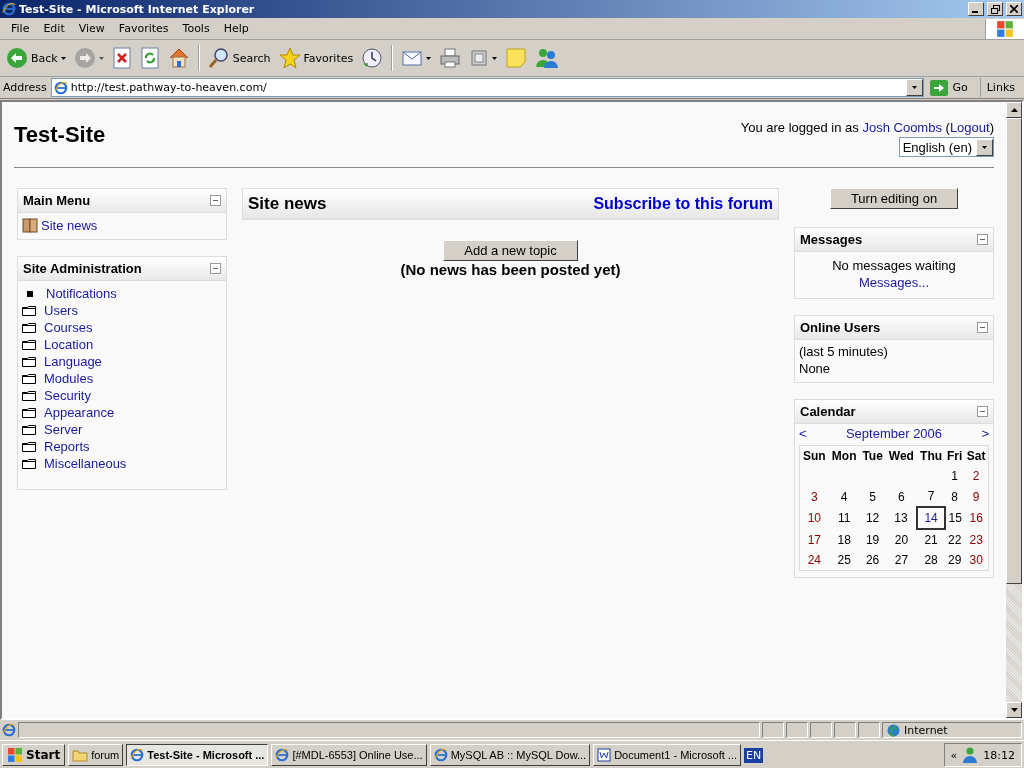 The width and height of the screenshot is (1024, 768). What do you see at coordinates (872, 560) in the screenshot?
I see `calendar-day: 26` at bounding box center [872, 560].